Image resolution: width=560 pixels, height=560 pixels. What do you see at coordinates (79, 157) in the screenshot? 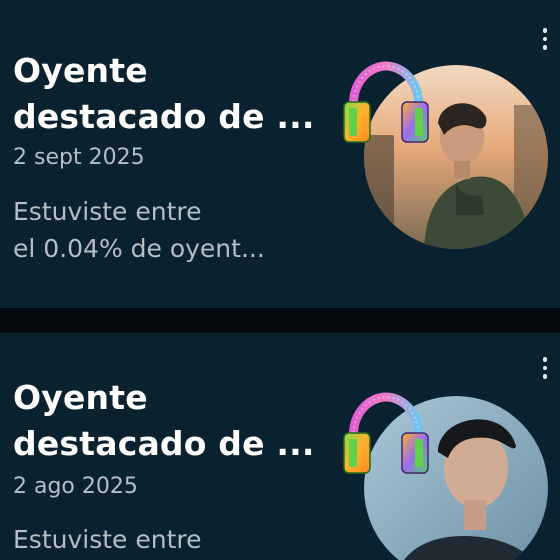
I see `card-date: 2 sept 2025` at bounding box center [79, 157].